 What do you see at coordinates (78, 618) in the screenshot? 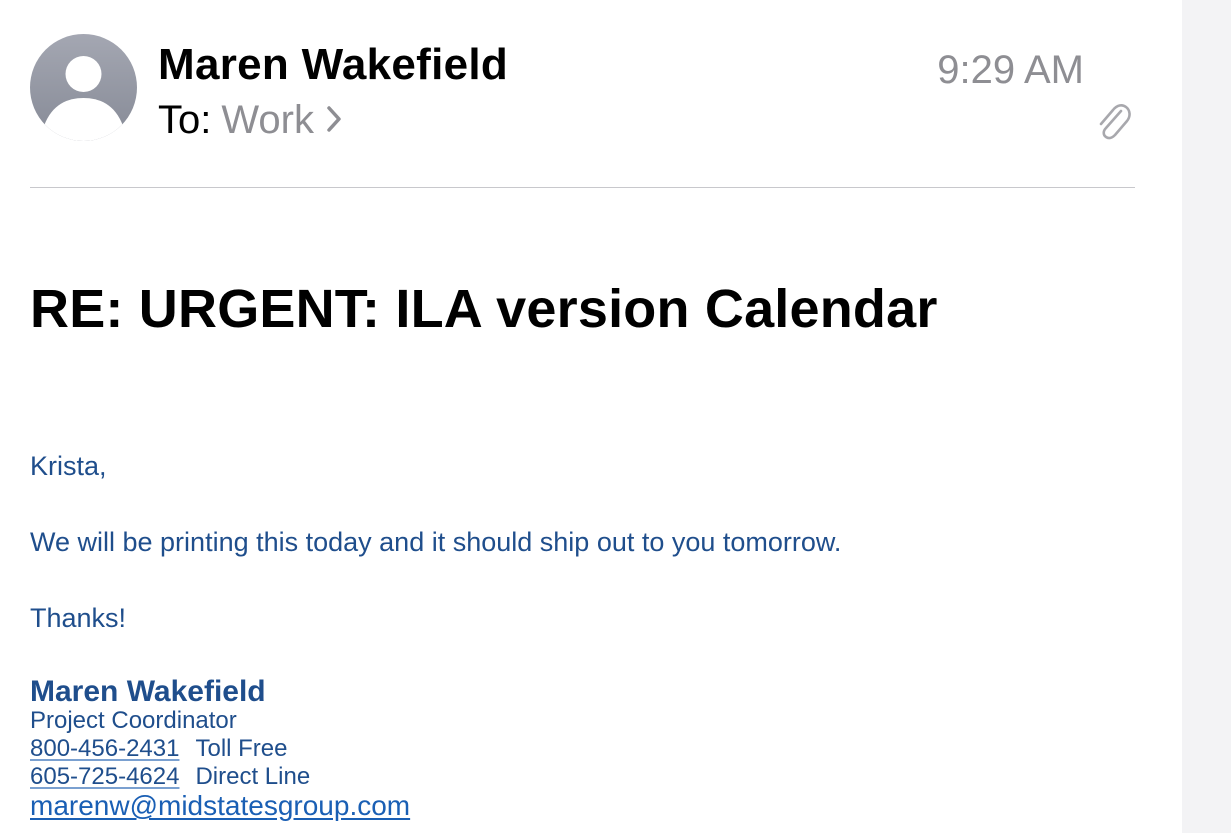
I see `email-signoff: Thanks!` at bounding box center [78, 618].